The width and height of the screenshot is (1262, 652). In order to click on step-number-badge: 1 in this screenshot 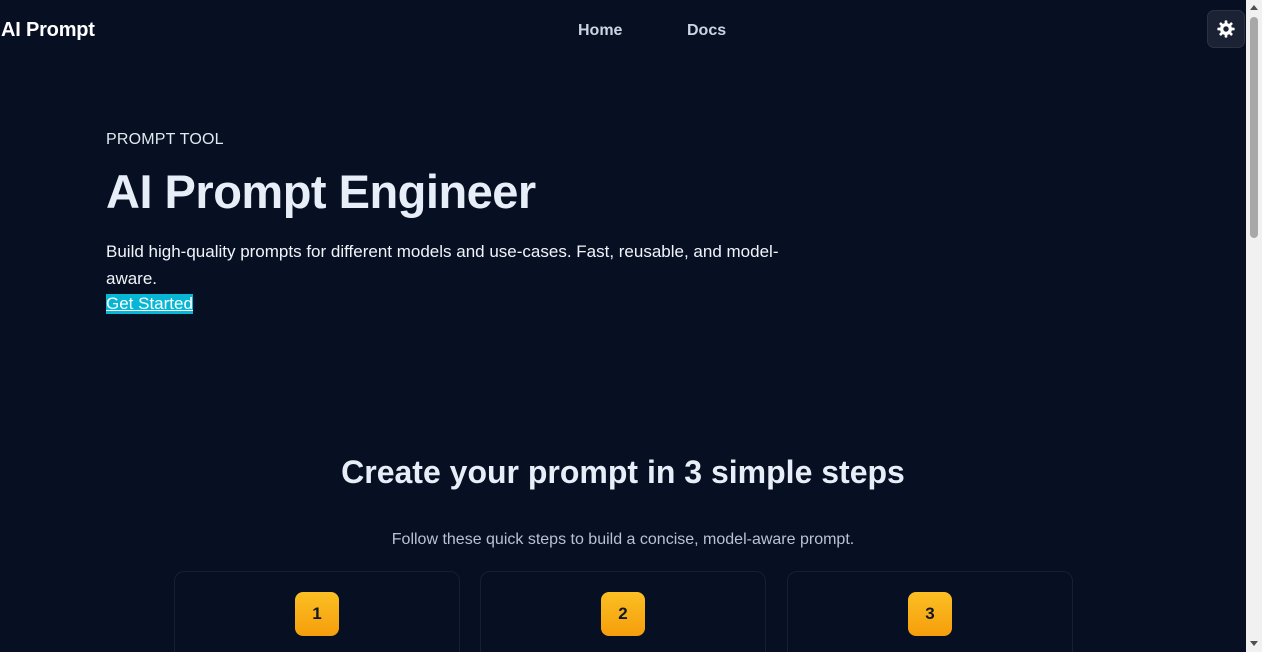, I will do `click(317, 614)`.